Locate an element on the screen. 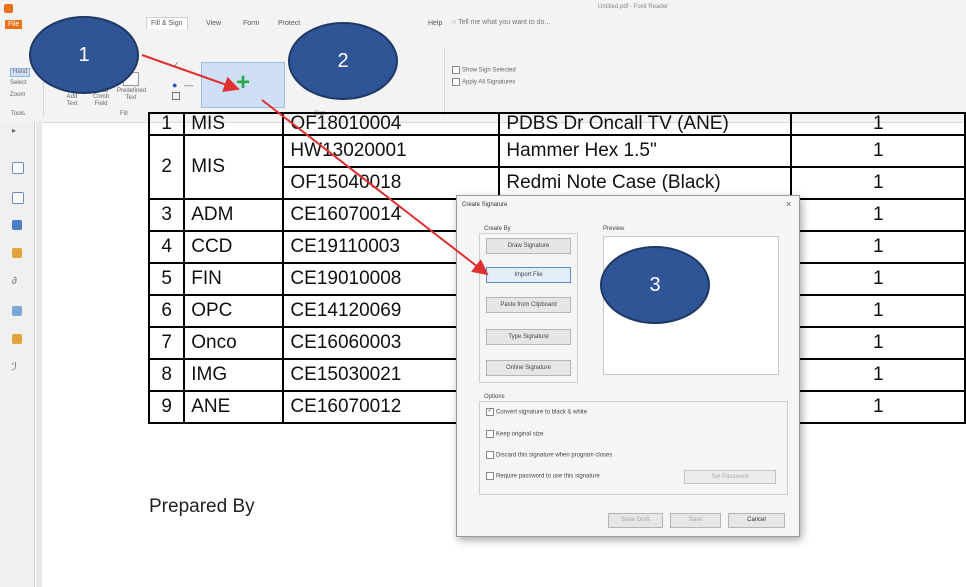 The height and width of the screenshot is (587, 966). step-3-marker: 3 is located at coordinates (655, 285).